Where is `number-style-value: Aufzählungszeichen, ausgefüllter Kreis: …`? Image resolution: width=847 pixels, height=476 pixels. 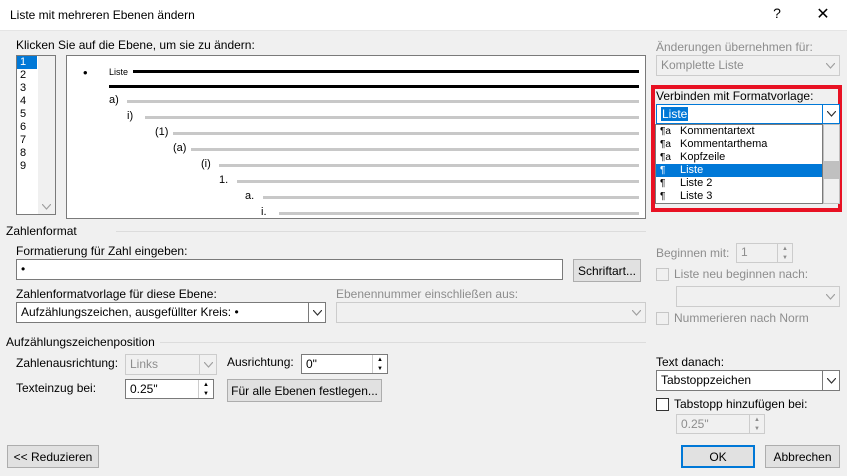
number-style-value: Aufzählungszeichen, ausgefüllter Kreis: … is located at coordinates (130, 312).